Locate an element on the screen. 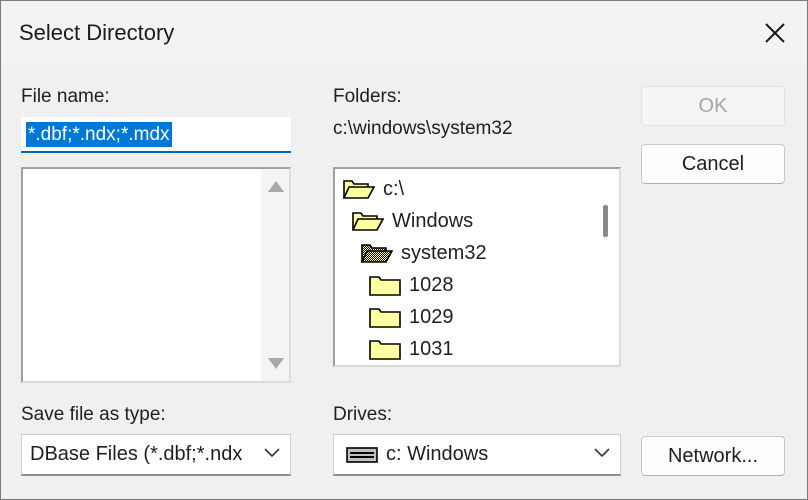  folder-label: 1029 is located at coordinates (431, 316).